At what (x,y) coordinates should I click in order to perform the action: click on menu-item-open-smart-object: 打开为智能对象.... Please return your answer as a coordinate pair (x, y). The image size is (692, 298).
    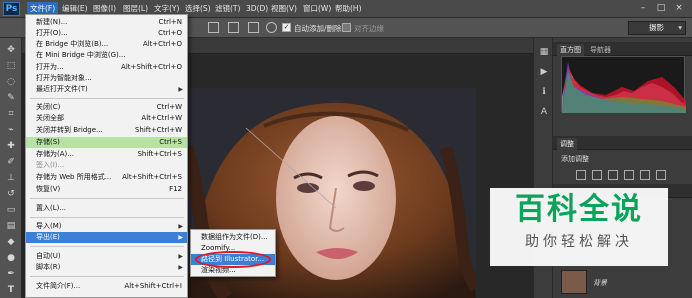
    Looking at the image, I should click on (106, 78).